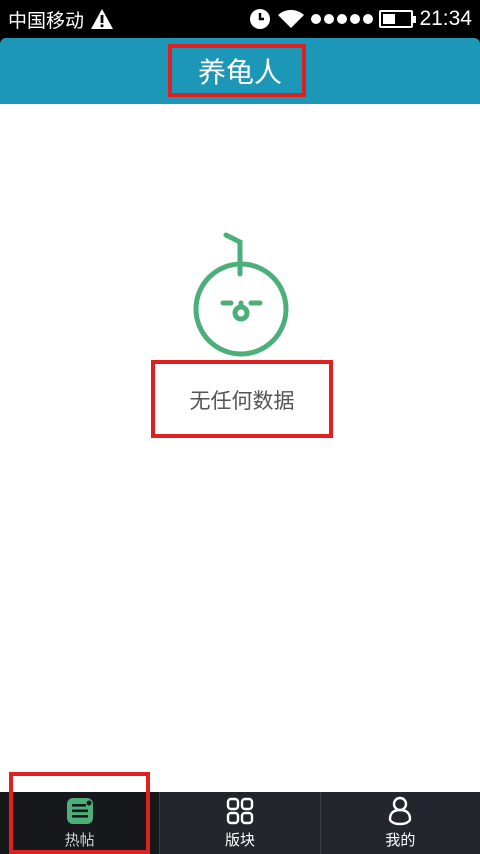 This screenshot has width=480, height=854. What do you see at coordinates (239, 840) in the screenshot?
I see `tab-label: 版块` at bounding box center [239, 840].